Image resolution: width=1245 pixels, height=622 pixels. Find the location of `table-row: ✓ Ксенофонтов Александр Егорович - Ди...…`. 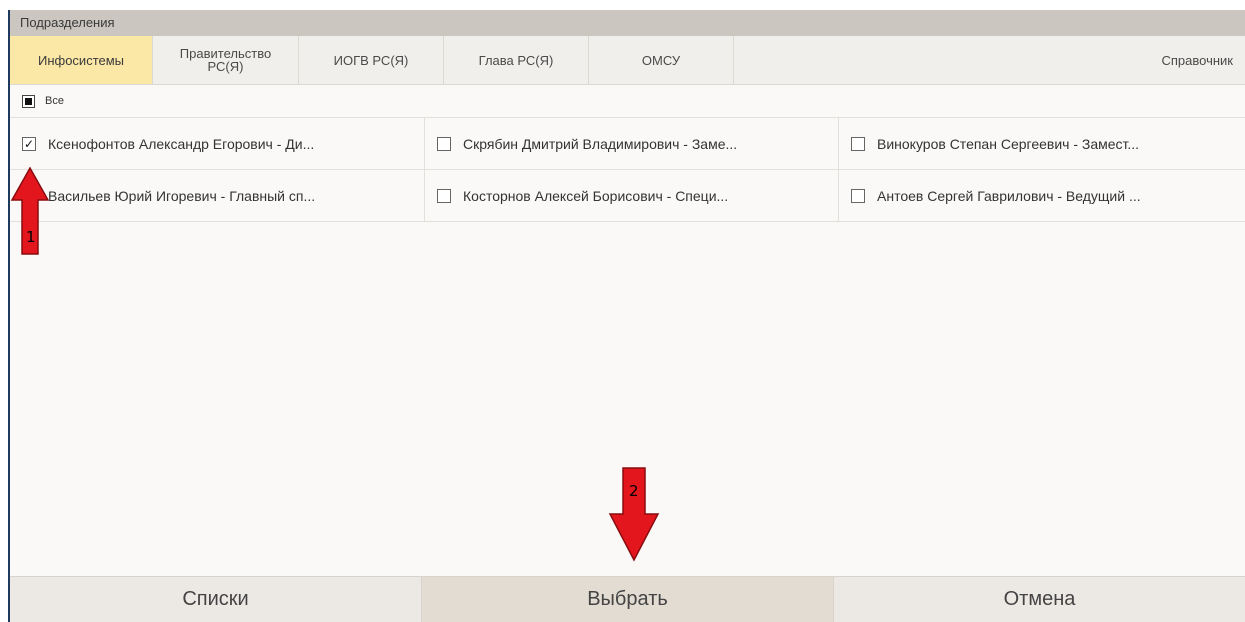

table-row: ✓ Ксенофонтов Александр Егорович - Ди...… is located at coordinates (627, 144).